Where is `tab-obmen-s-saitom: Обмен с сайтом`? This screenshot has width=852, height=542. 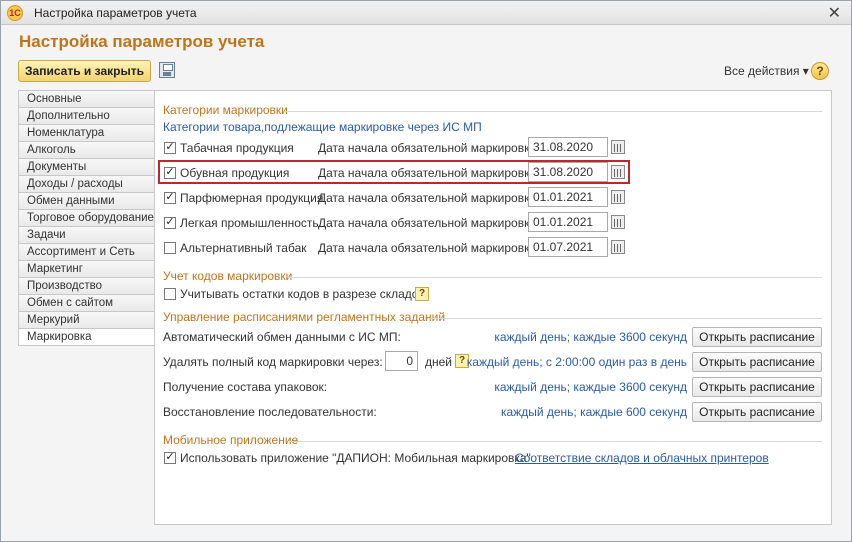
tab-obmen-s-saitom: Обмен с сайтом is located at coordinates (86, 302).